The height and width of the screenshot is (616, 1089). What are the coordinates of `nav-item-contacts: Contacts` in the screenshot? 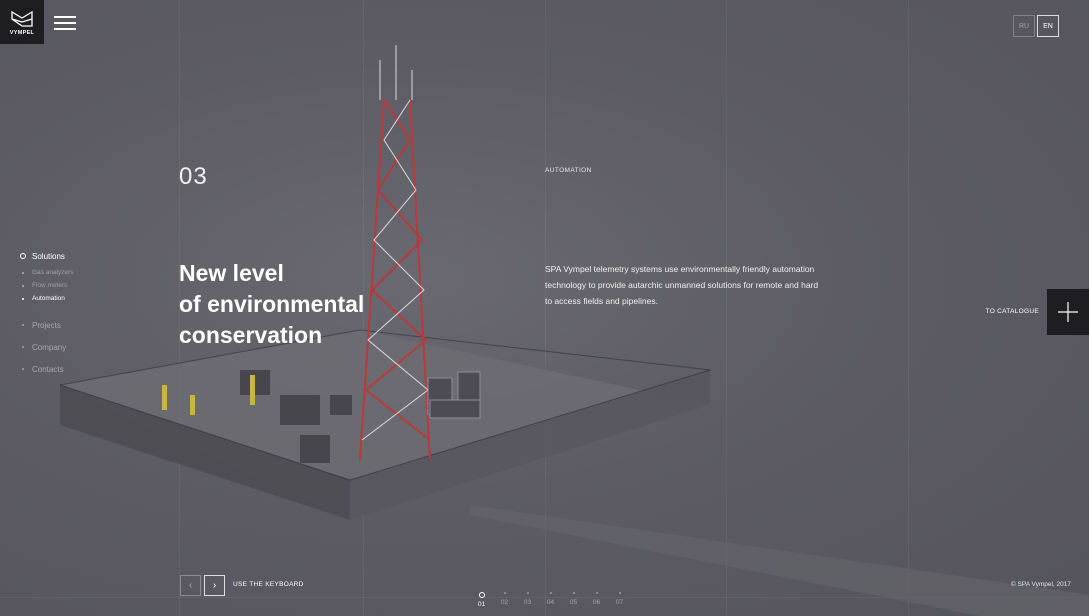 It's located at (46, 369).